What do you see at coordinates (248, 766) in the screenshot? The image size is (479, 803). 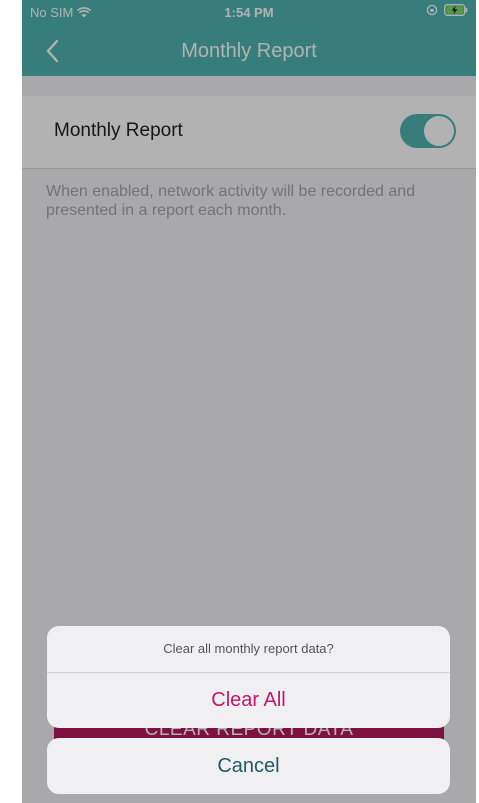 I see `cancel-button: Cancel` at bounding box center [248, 766].